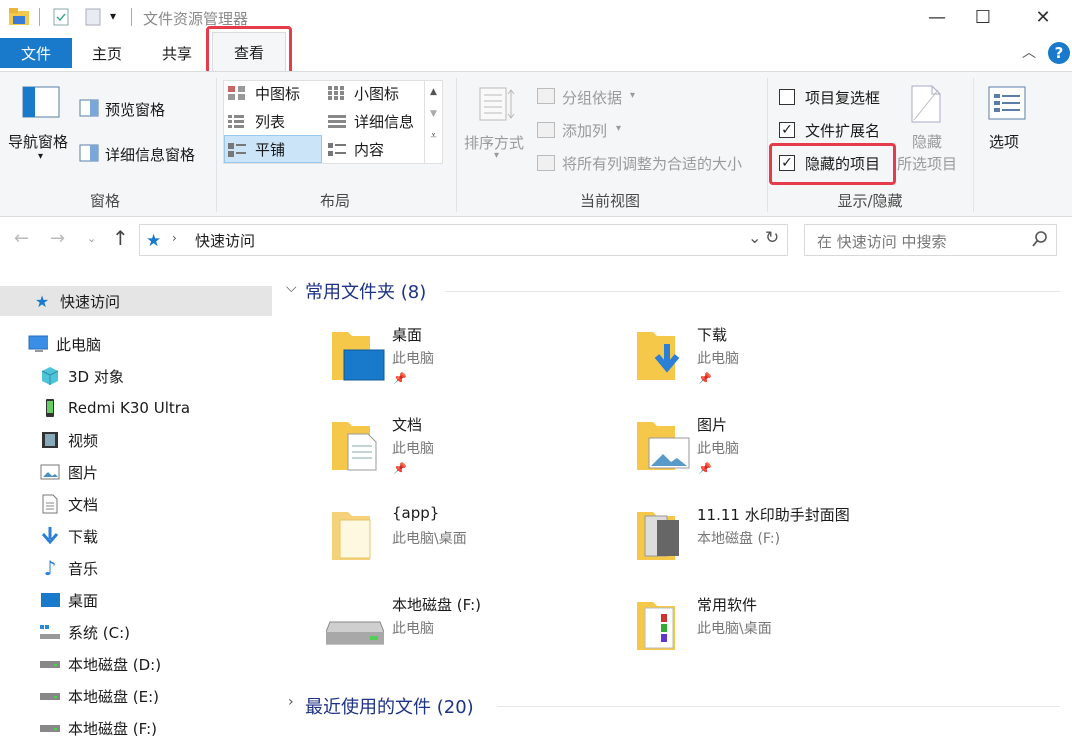 This screenshot has height=745, width=1072. I want to click on item-checkboxes-label: 项目复选框, so click(842, 97).